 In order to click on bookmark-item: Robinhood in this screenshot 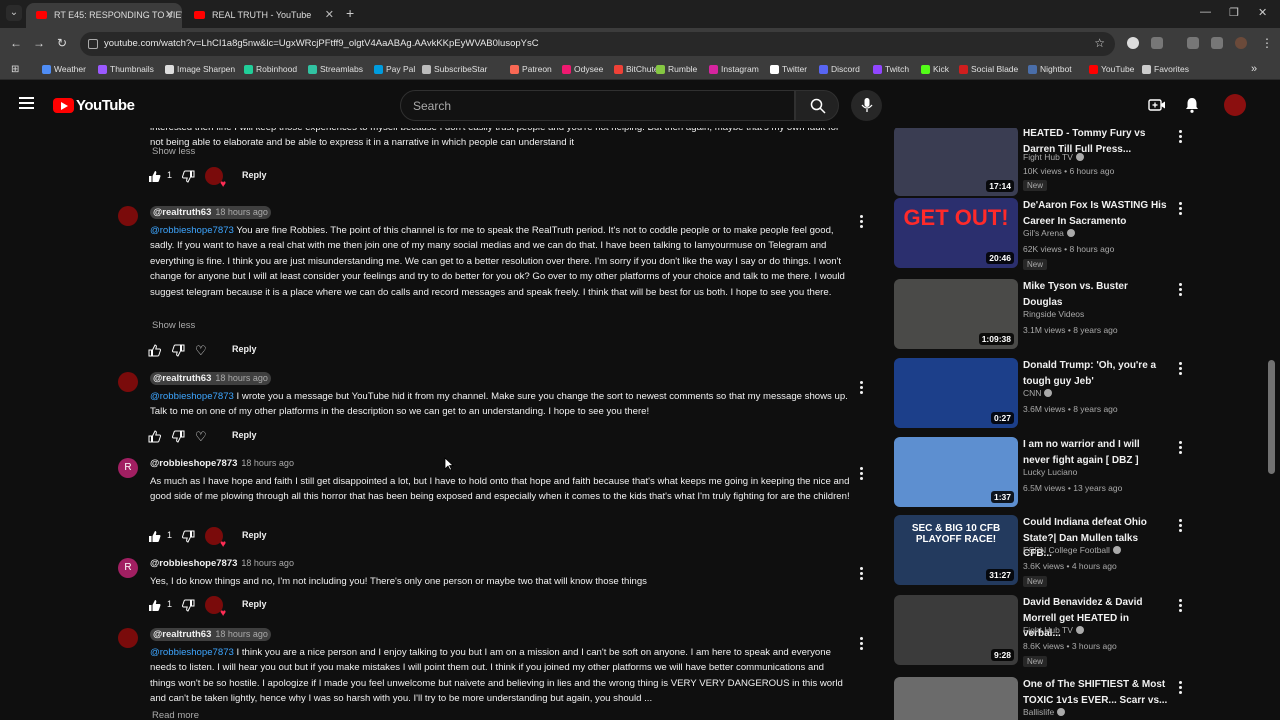, I will do `click(270, 69)`.